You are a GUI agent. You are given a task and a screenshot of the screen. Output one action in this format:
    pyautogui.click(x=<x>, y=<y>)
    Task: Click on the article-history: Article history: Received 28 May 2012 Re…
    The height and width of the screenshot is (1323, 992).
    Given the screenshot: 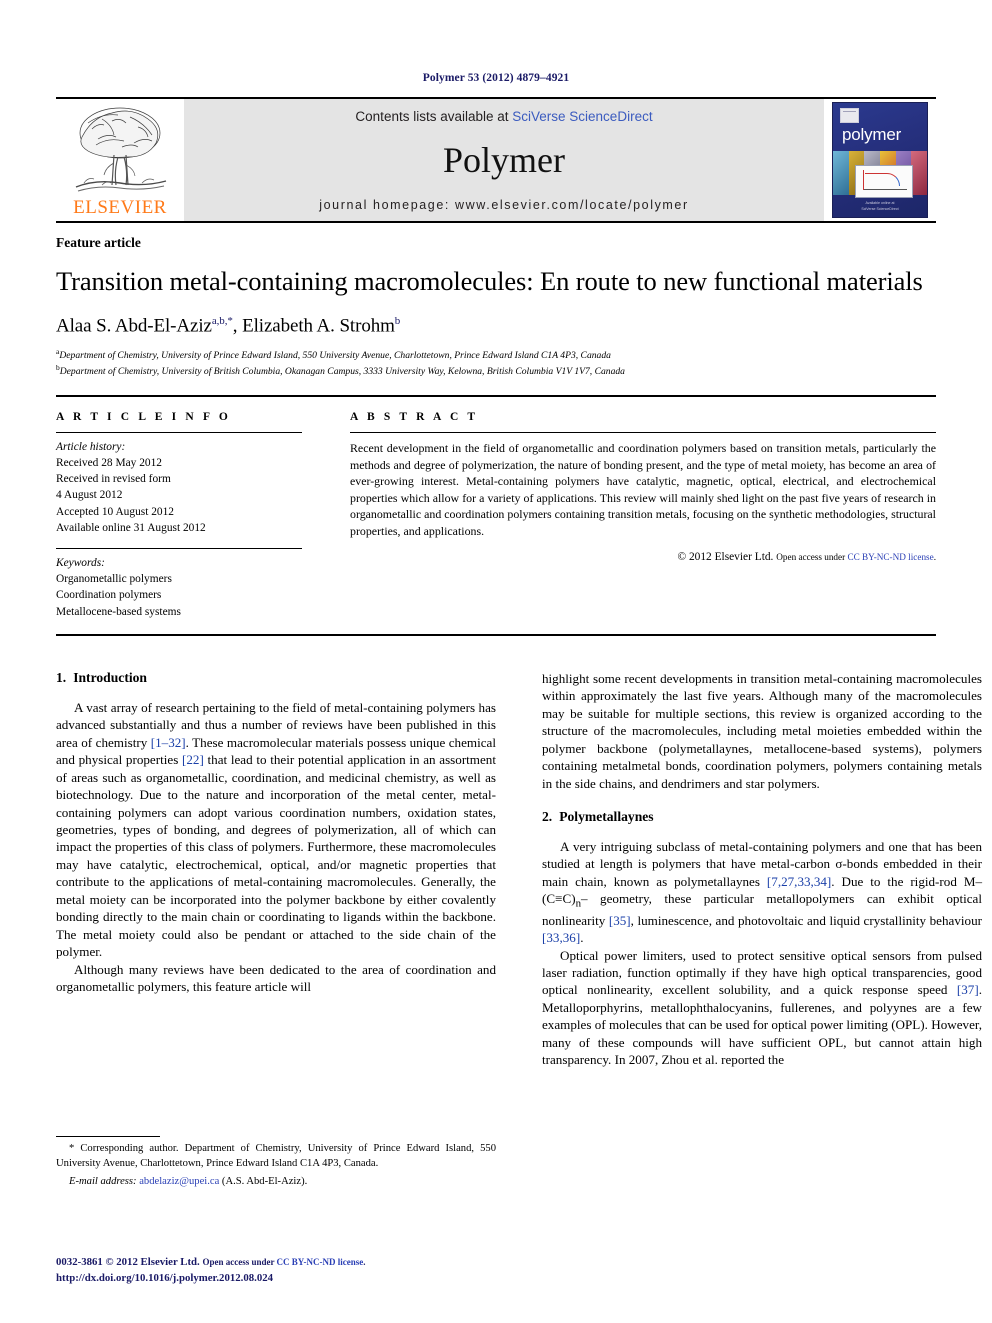 What is the action you would take?
    pyautogui.click(x=179, y=484)
    